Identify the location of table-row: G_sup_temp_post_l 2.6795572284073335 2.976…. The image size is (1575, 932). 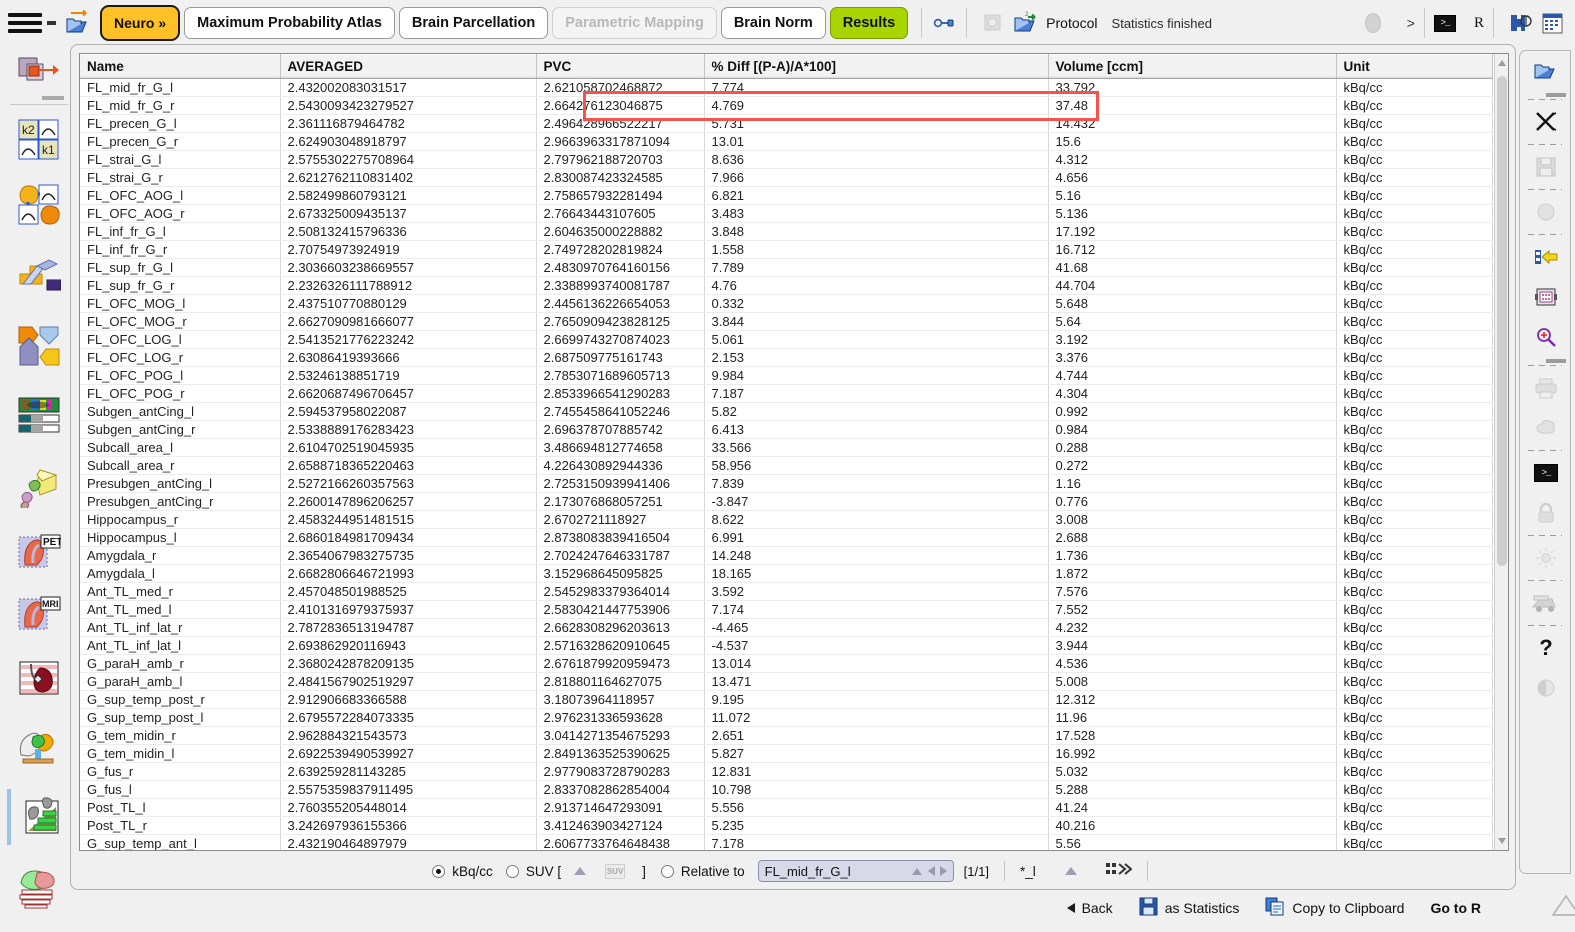
(786, 717).